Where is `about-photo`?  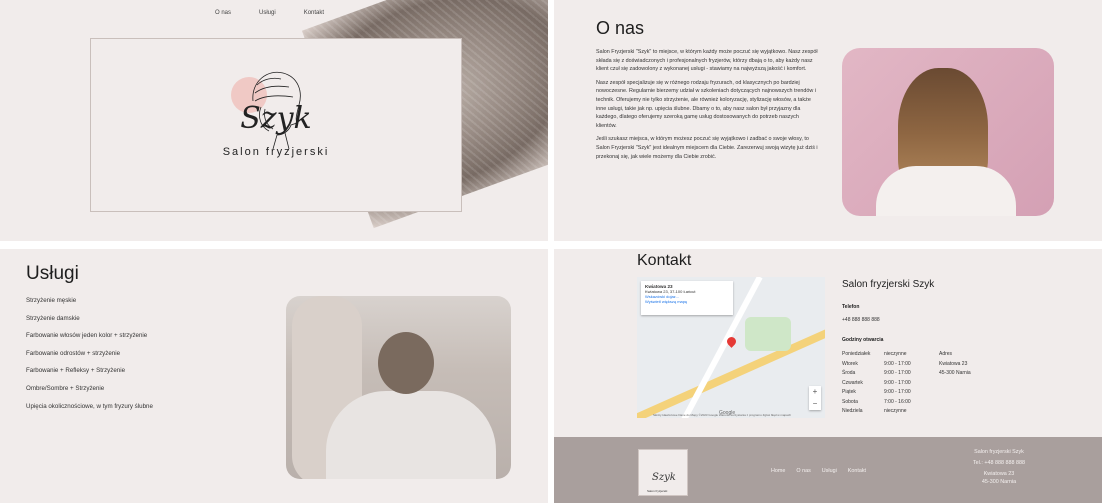 about-photo is located at coordinates (948, 132).